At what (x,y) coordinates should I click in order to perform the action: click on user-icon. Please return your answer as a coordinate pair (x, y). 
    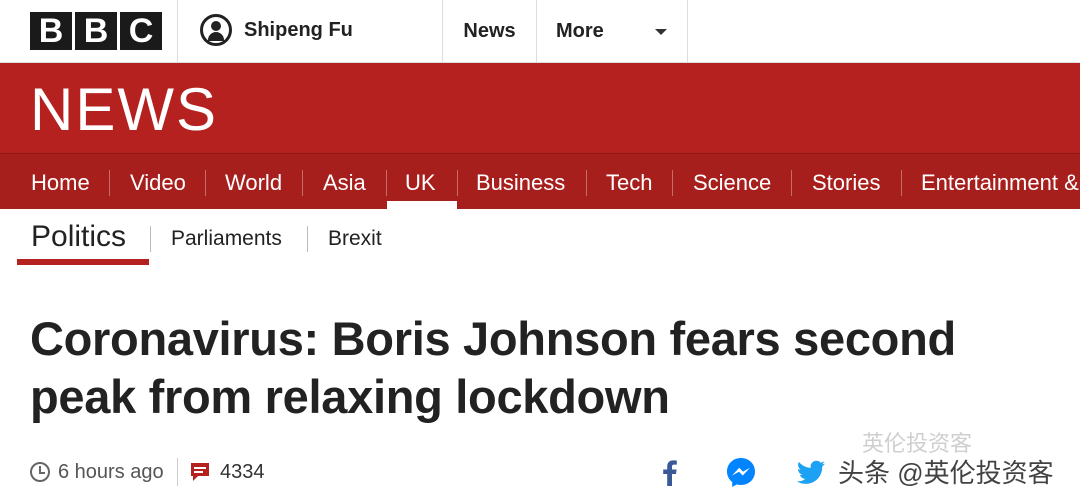
    Looking at the image, I should click on (216, 30).